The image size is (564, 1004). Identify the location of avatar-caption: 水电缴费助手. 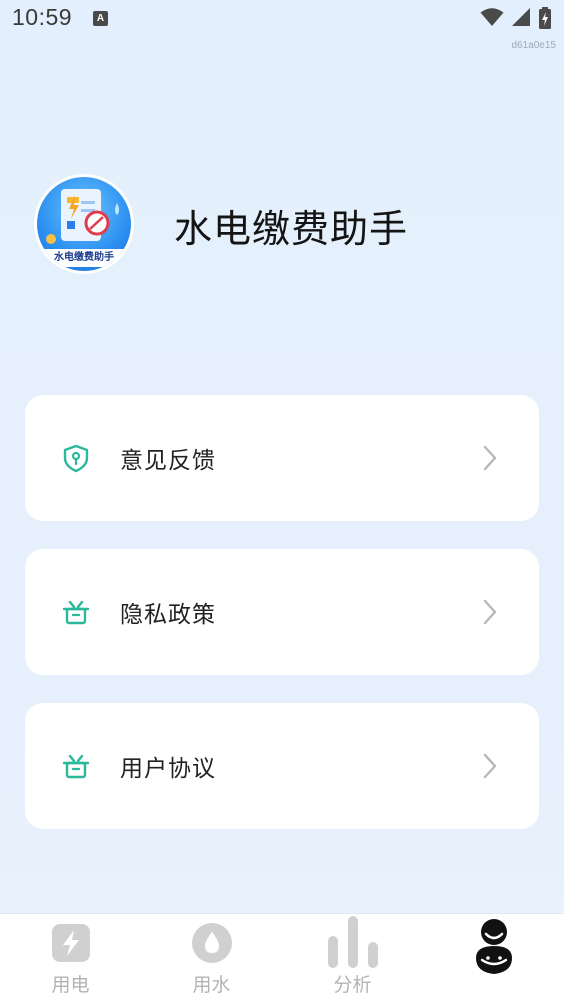
(84, 258).